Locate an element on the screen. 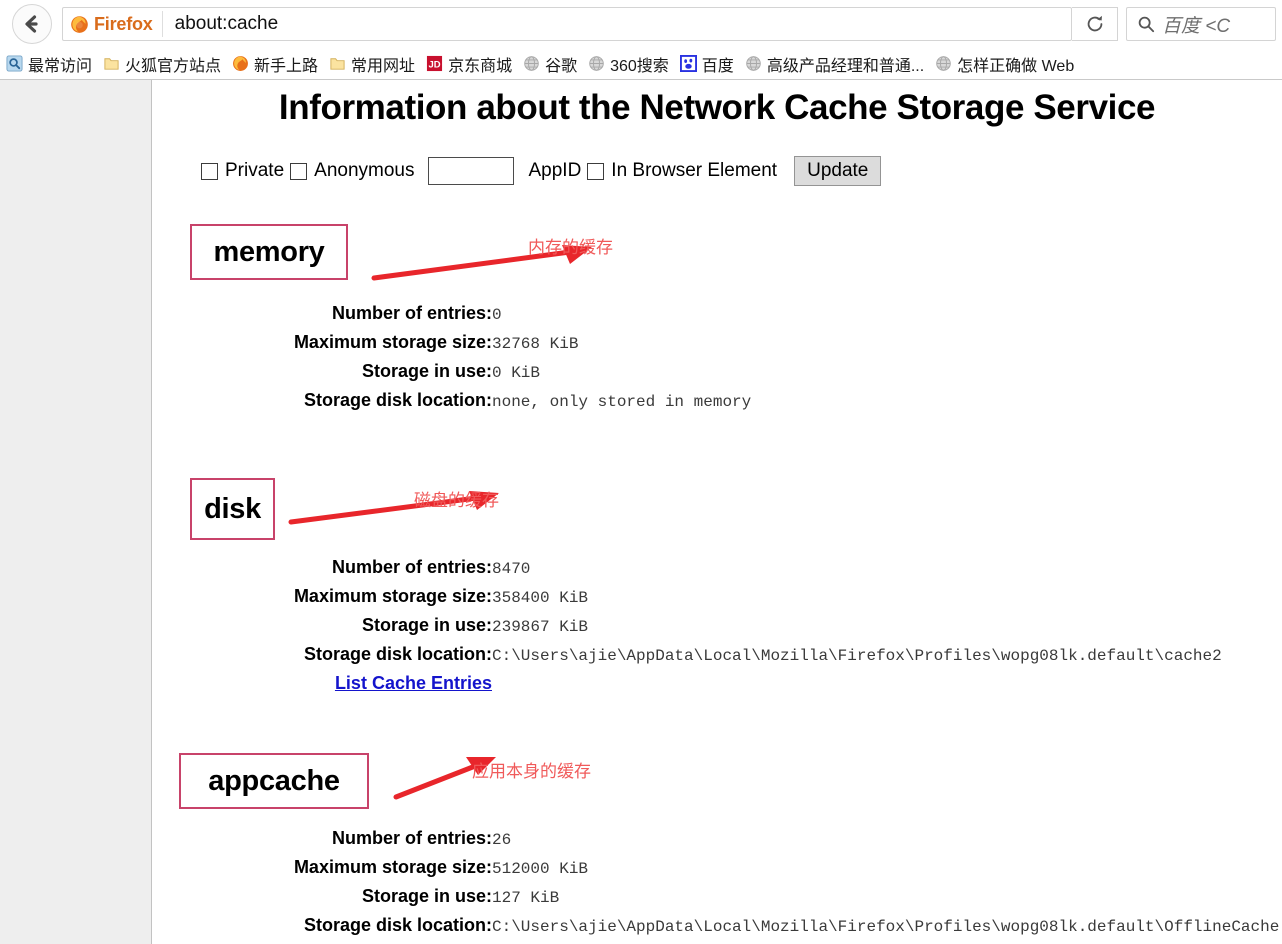 This screenshot has height=944, width=1282. max-size-value: 358400 KiB is located at coordinates (540, 598).